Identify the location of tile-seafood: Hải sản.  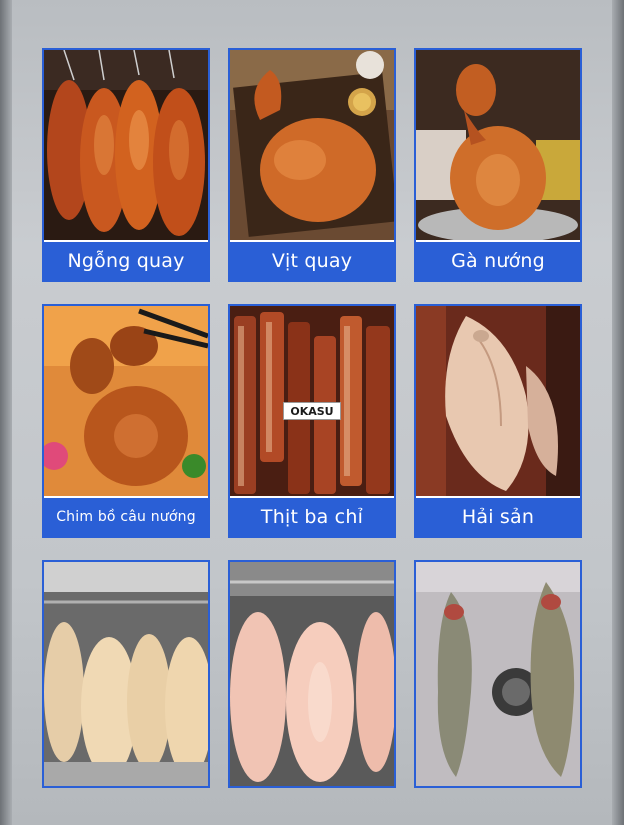
(498, 421).